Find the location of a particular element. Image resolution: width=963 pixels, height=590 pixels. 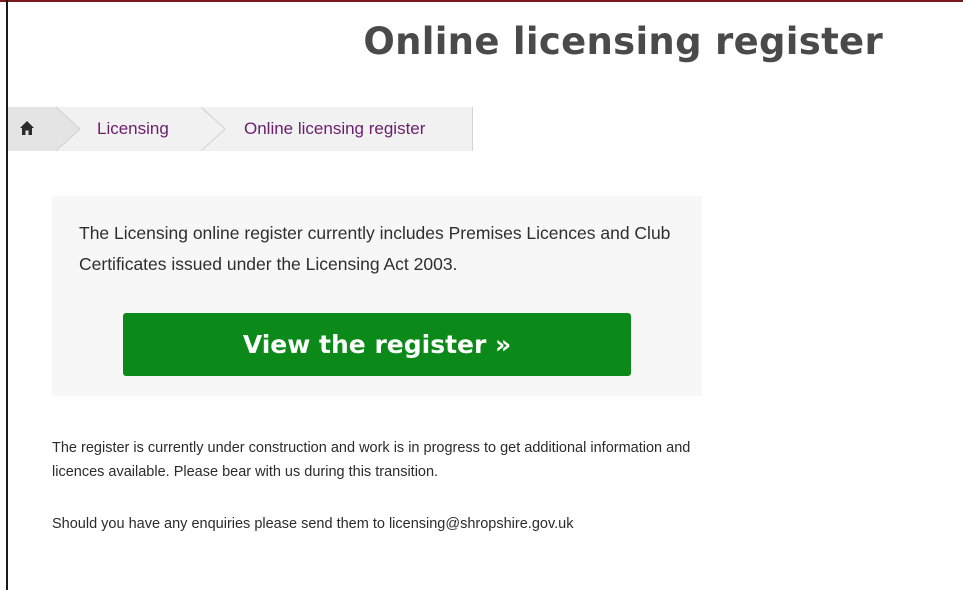

window-left-border is located at coordinates (7, 295).